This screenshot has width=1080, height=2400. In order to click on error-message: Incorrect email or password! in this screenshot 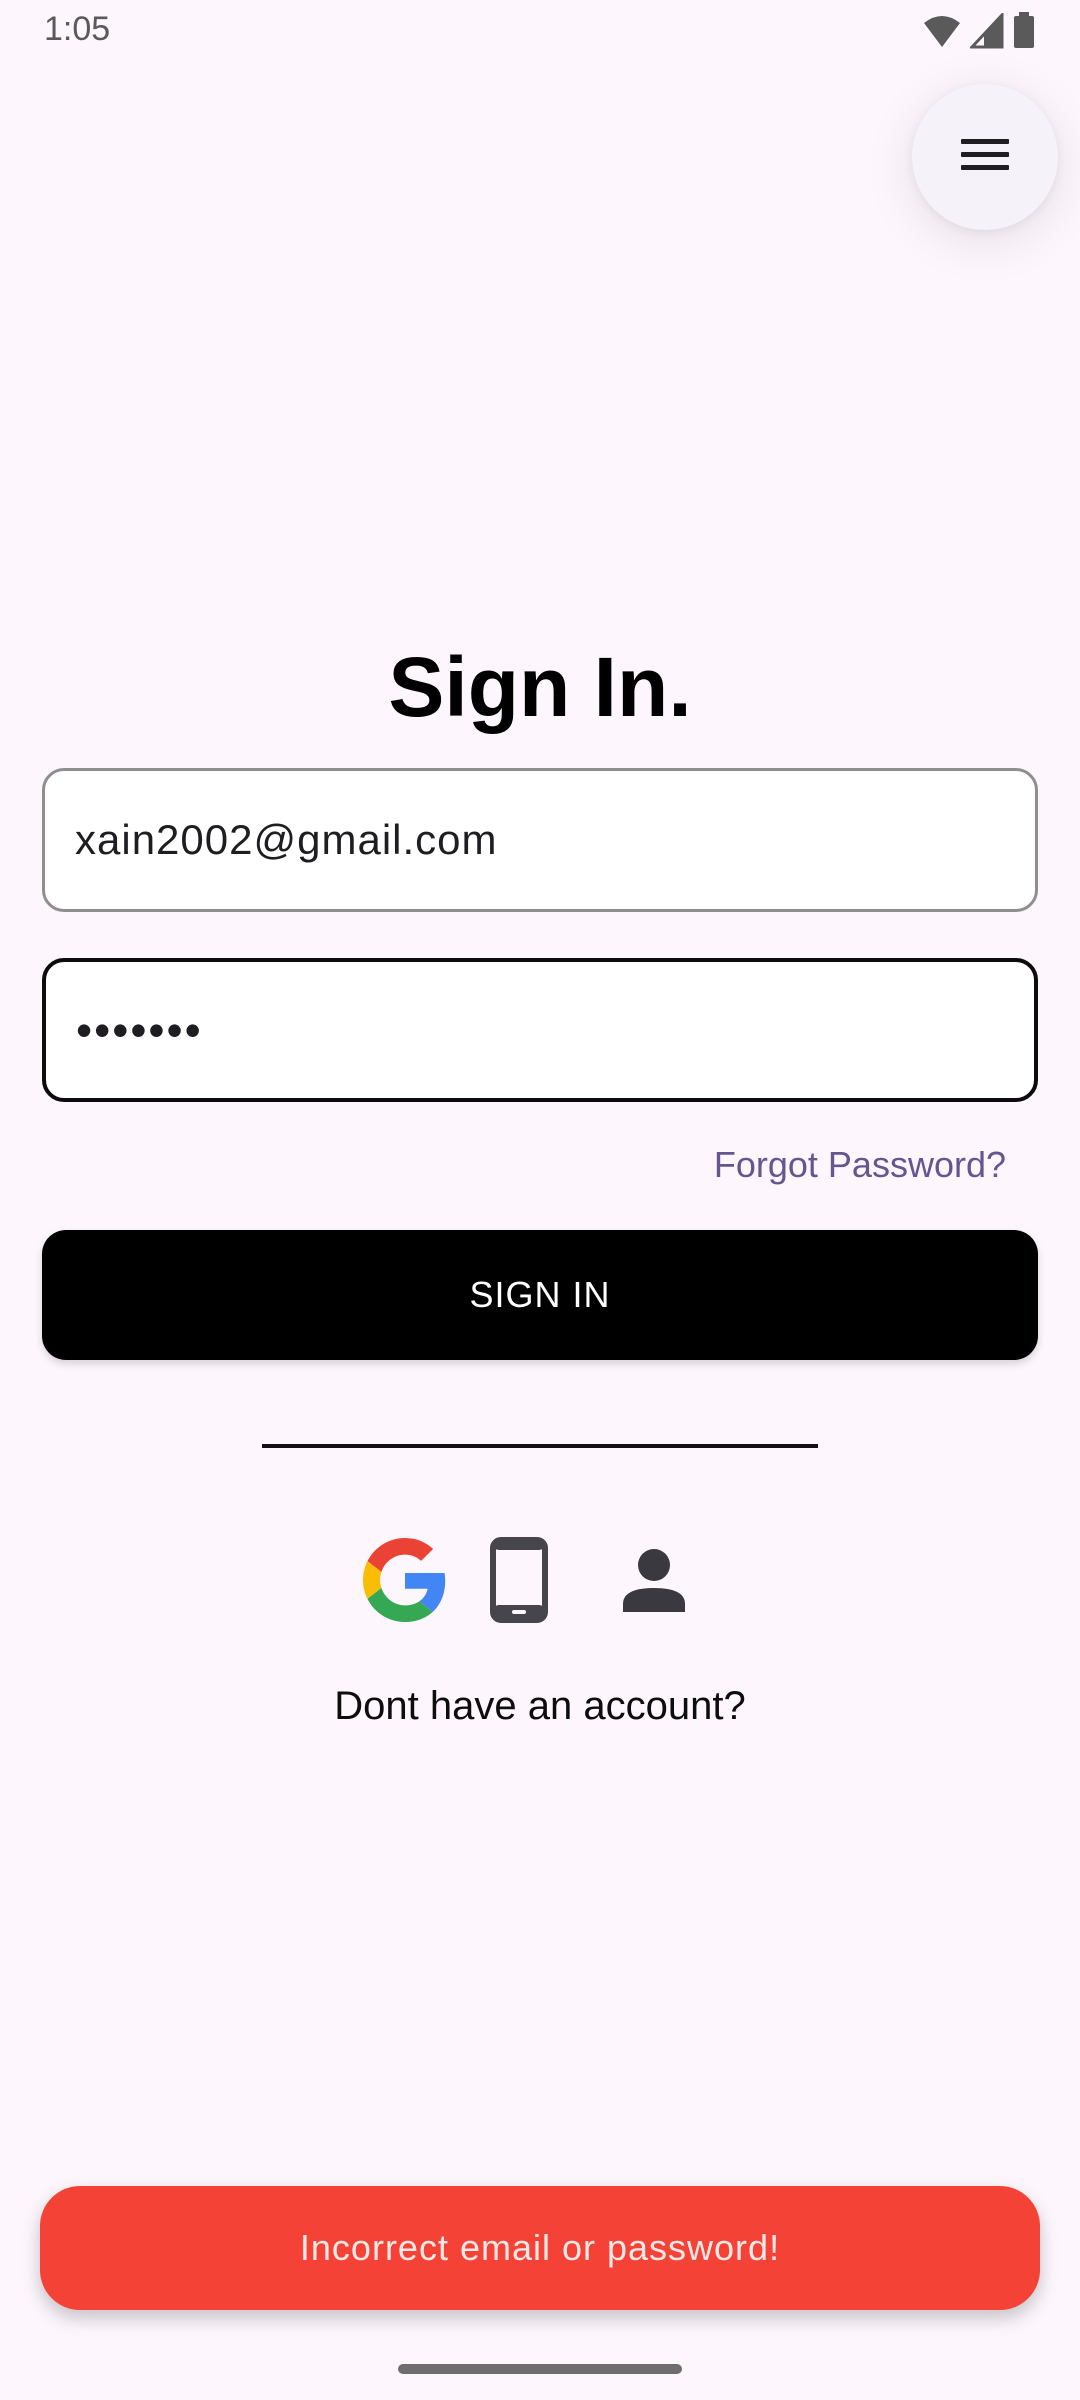, I will do `click(540, 2247)`.